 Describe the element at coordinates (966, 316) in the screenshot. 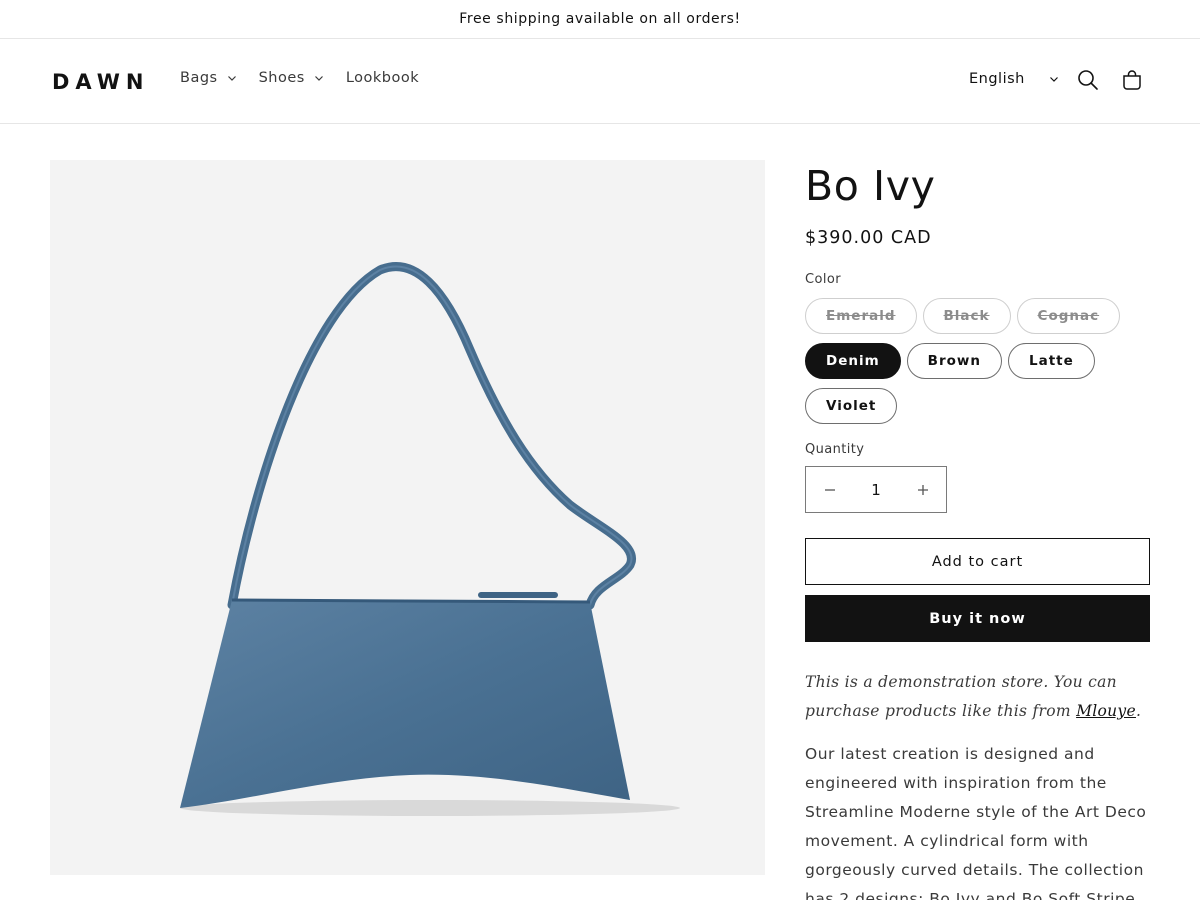

I see `color-option-black: Black` at that location.